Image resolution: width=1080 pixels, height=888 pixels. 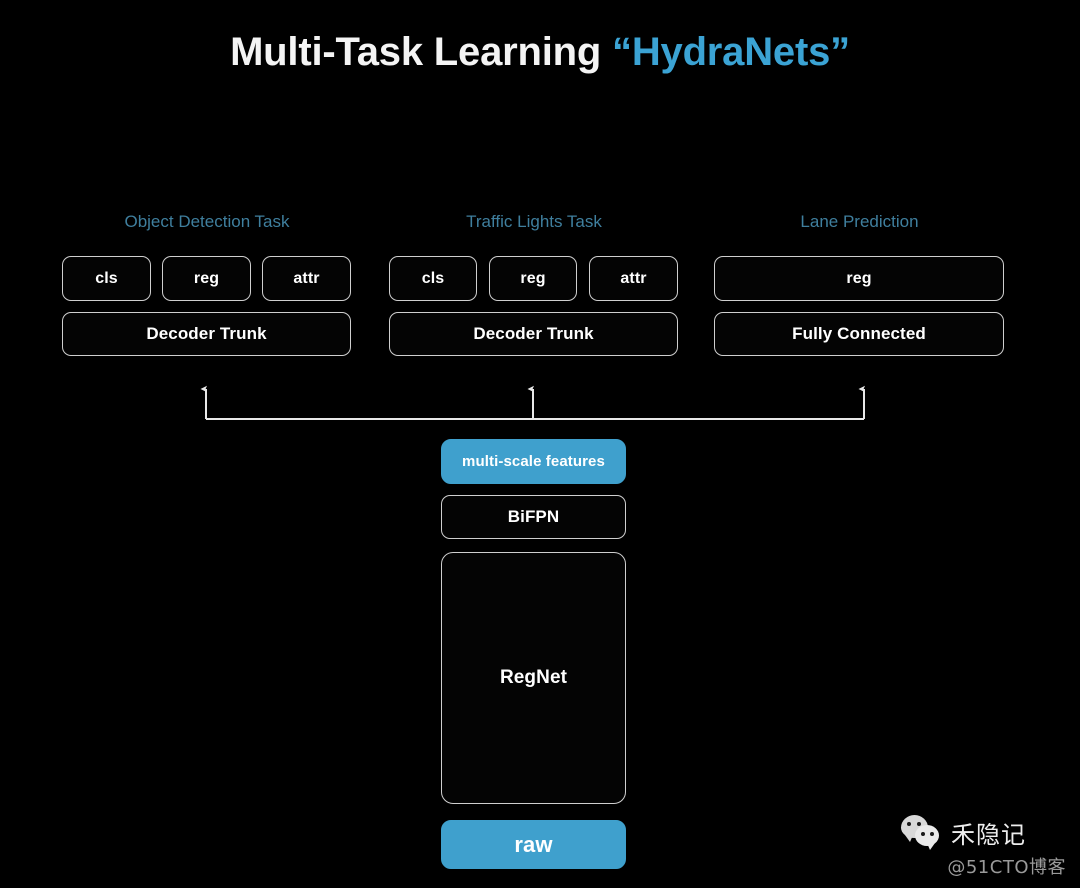 I want to click on watermark-handle: @51CTO博客, so click(x=1006, y=867).